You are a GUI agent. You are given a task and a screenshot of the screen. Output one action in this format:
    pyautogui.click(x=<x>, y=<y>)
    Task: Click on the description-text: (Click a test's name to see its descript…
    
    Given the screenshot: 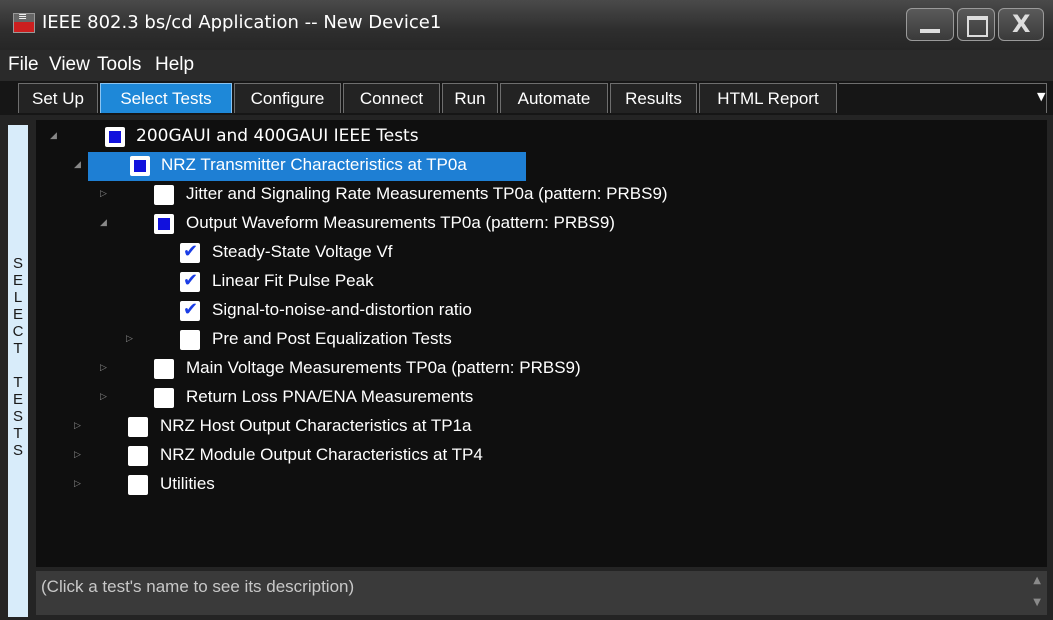 What is the action you would take?
    pyautogui.click(x=198, y=586)
    